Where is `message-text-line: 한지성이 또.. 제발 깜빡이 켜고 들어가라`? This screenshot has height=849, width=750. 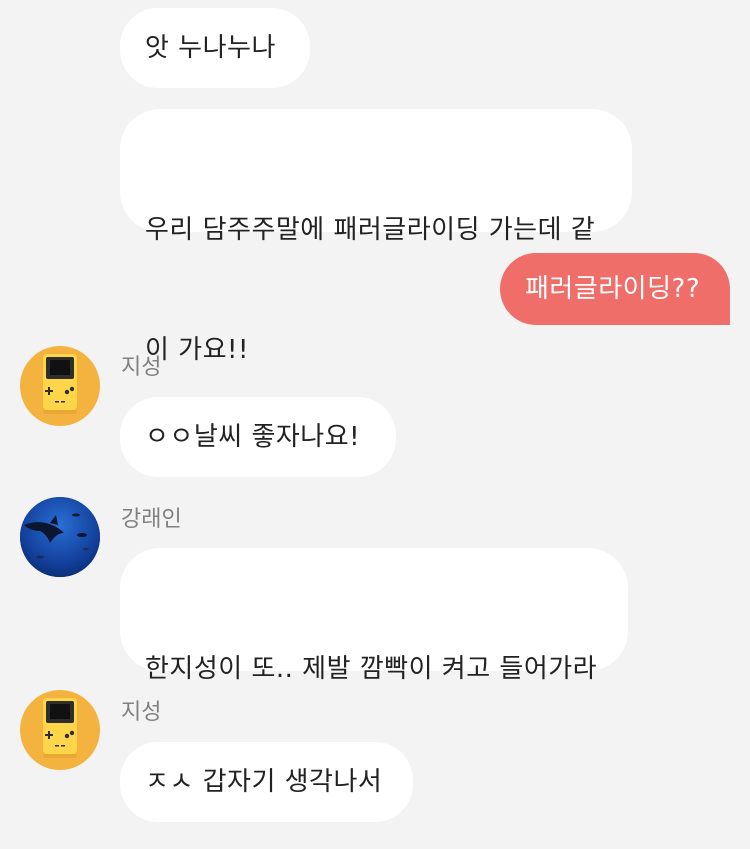 message-text-line: 한지성이 또.. 제발 깜빡이 켜고 들어가라 is located at coordinates (371, 669).